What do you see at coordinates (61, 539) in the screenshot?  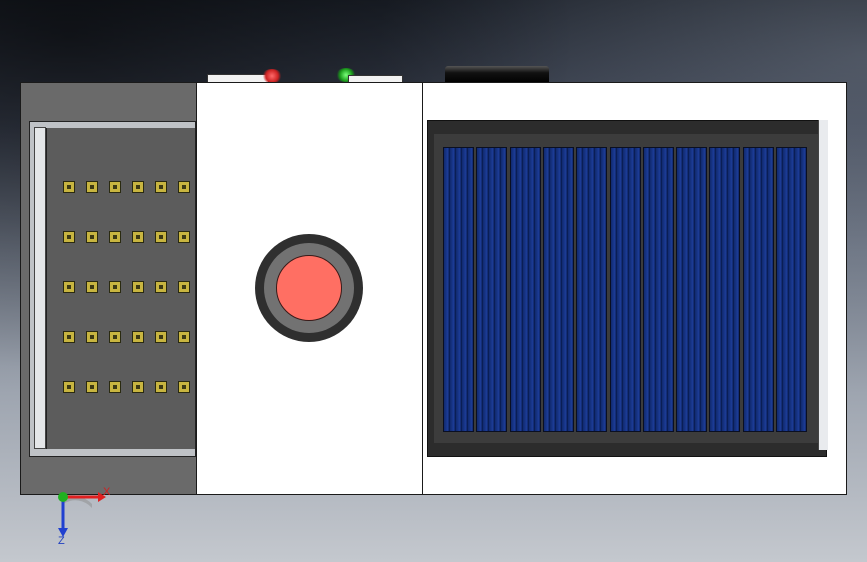 I see `z-axis-label: Z` at bounding box center [61, 539].